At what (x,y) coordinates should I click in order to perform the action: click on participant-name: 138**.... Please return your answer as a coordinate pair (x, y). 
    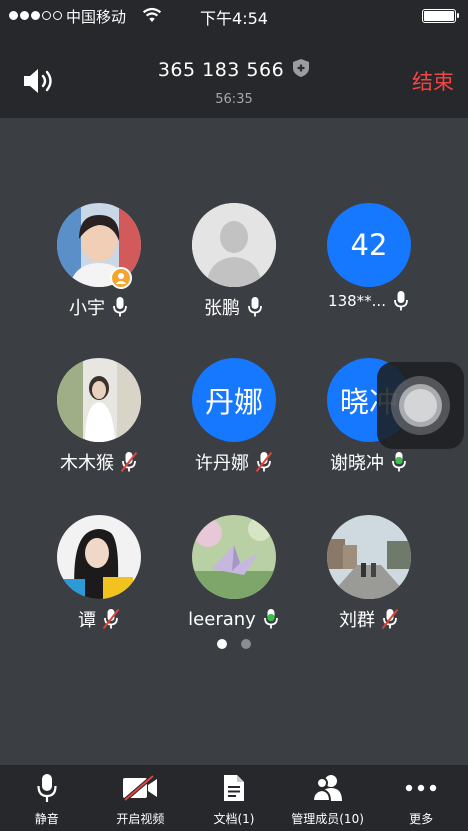
    Looking at the image, I should click on (357, 301).